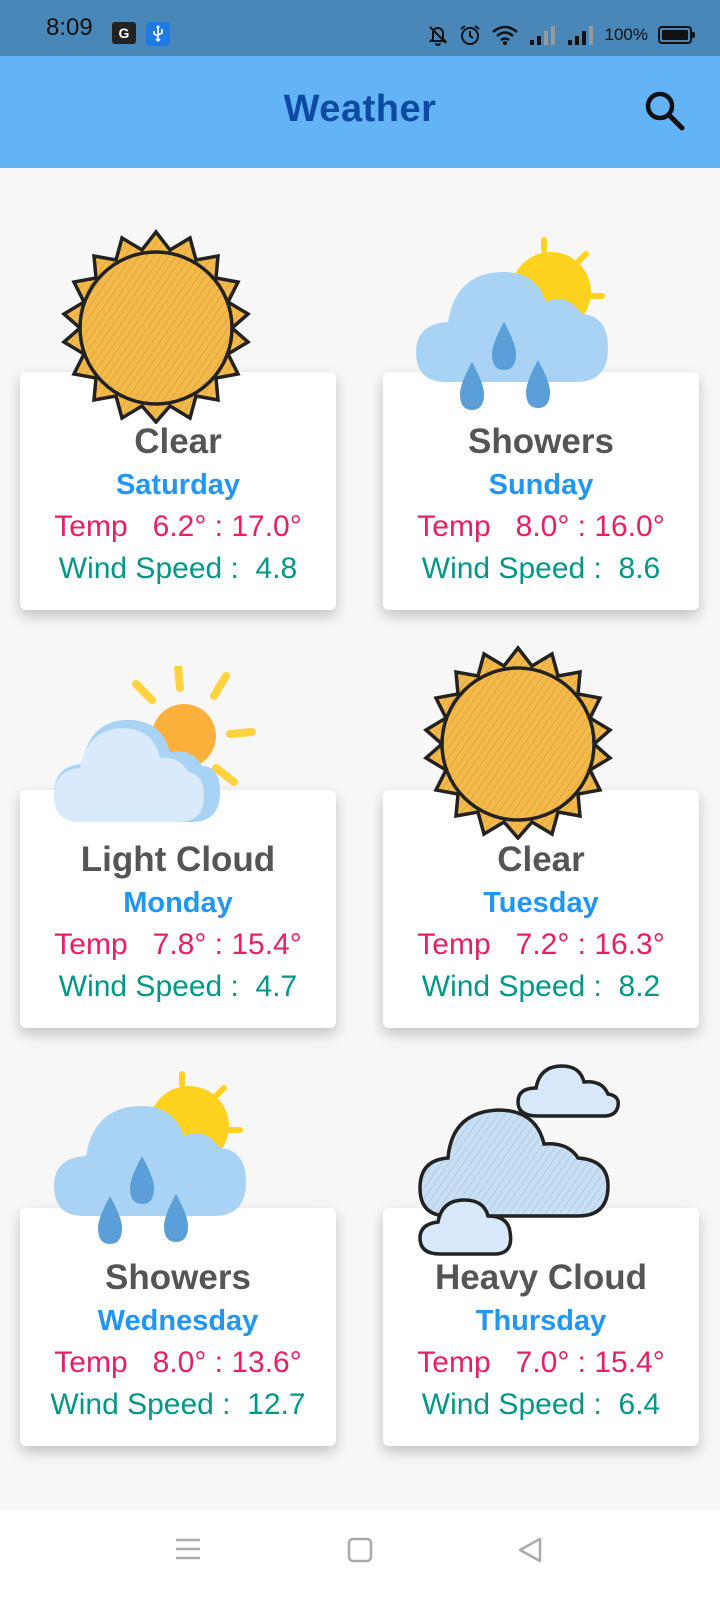 The width and height of the screenshot is (720, 1600). Describe the element at coordinates (639, 568) in the screenshot. I see `wind-speed: 8.6` at that location.